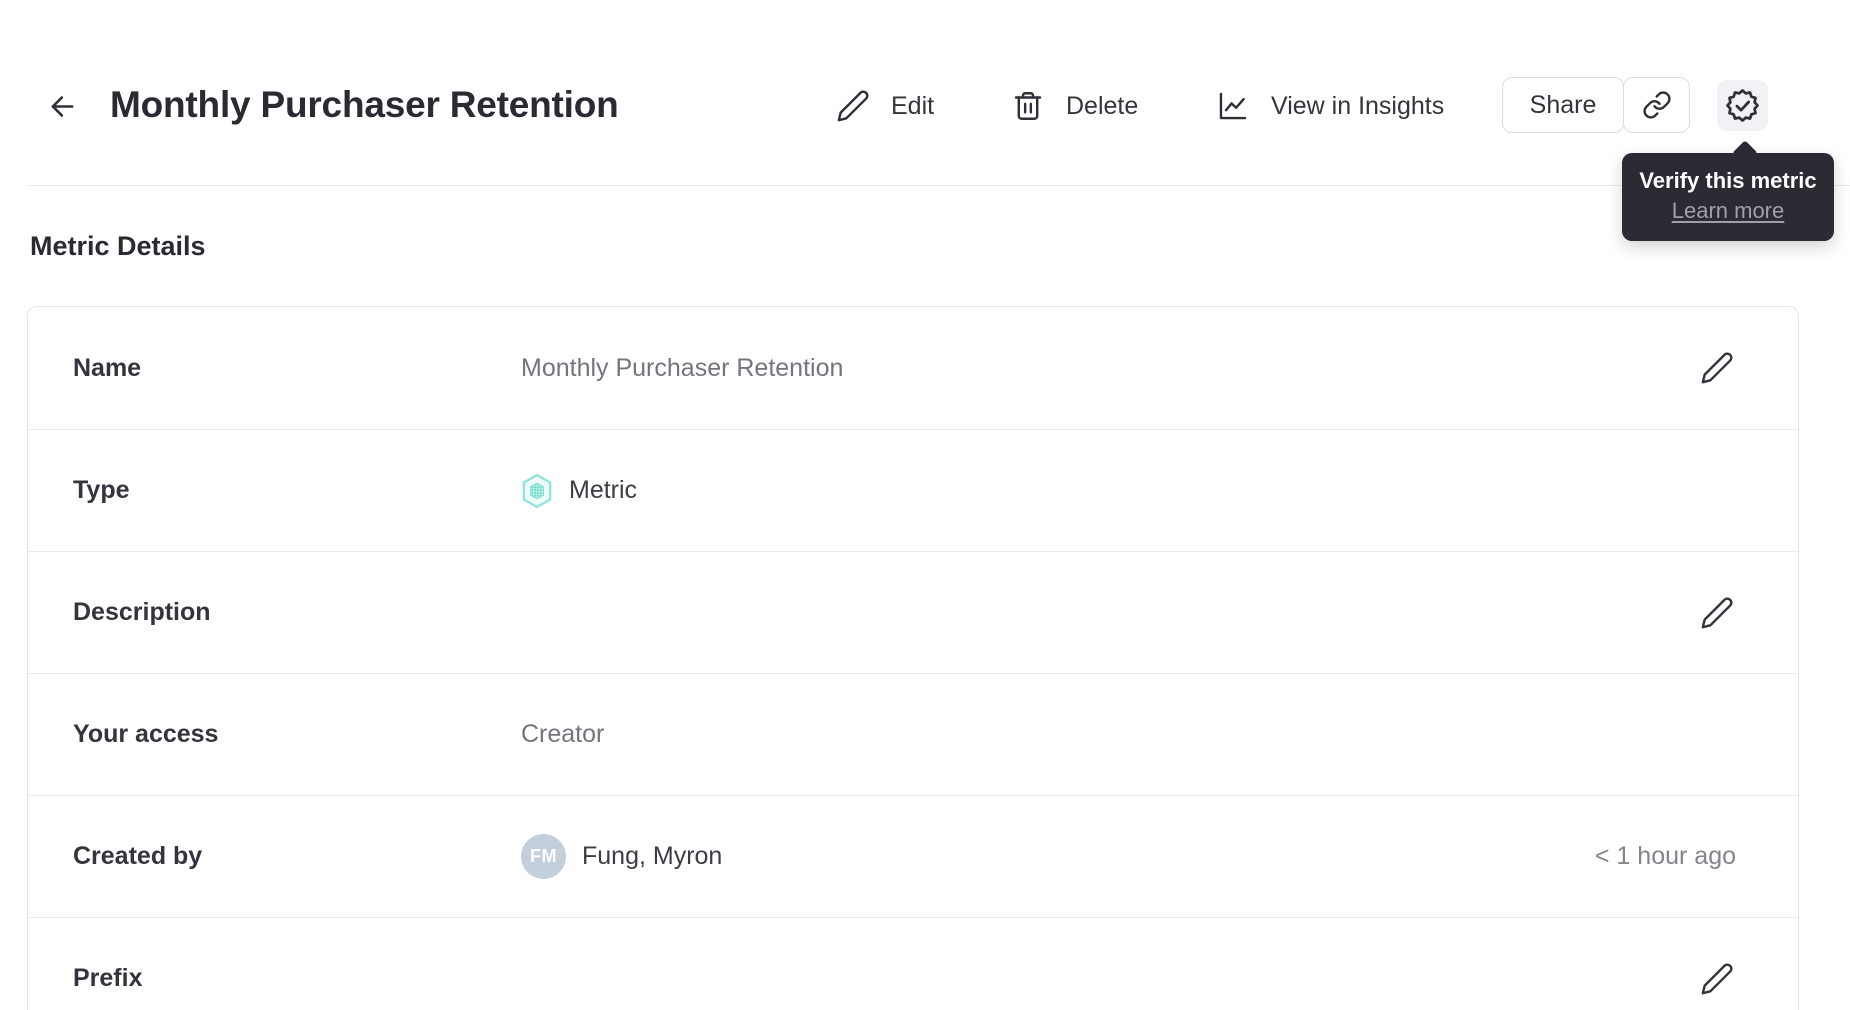 This screenshot has height=1010, width=1850. What do you see at coordinates (146, 734) in the screenshot?
I see `row-your-access-label: Your access` at bounding box center [146, 734].